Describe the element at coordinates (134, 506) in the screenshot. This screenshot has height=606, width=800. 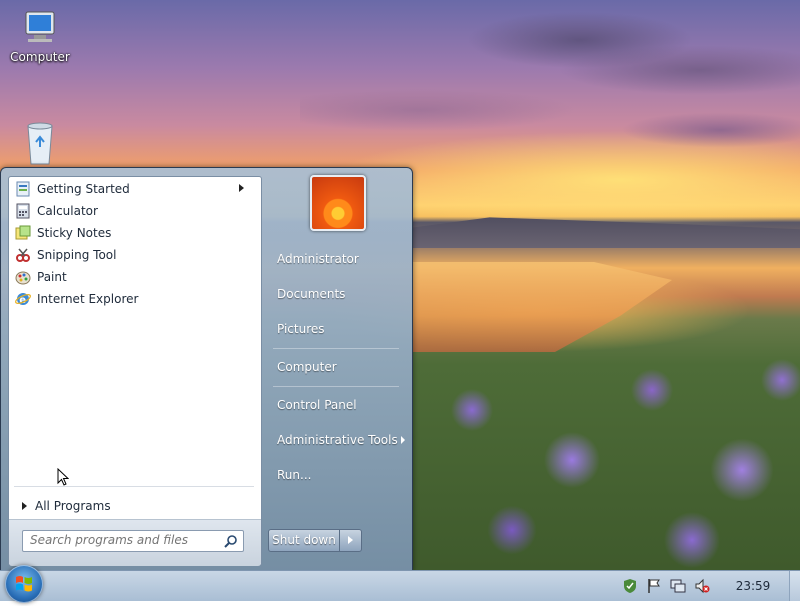
I see `all-programs-button: All Programs` at that location.